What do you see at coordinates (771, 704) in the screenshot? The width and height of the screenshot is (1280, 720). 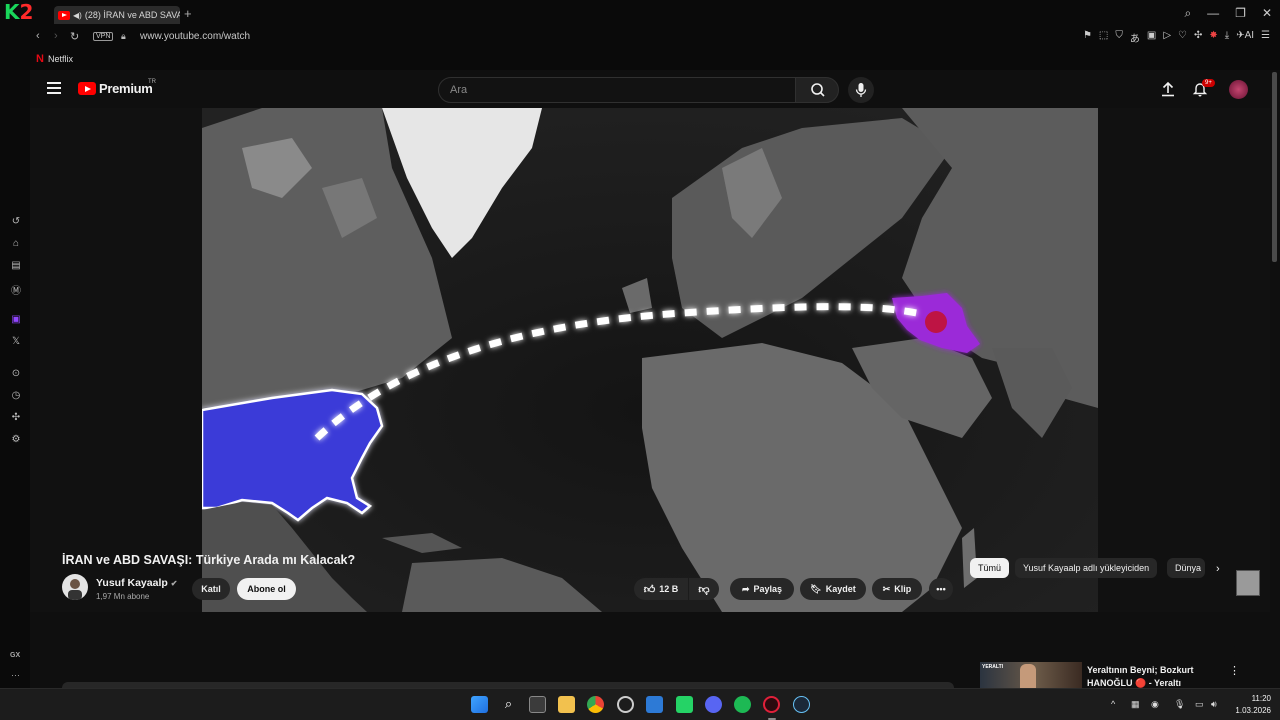 I see `opera-gx-taskbar-icon` at bounding box center [771, 704].